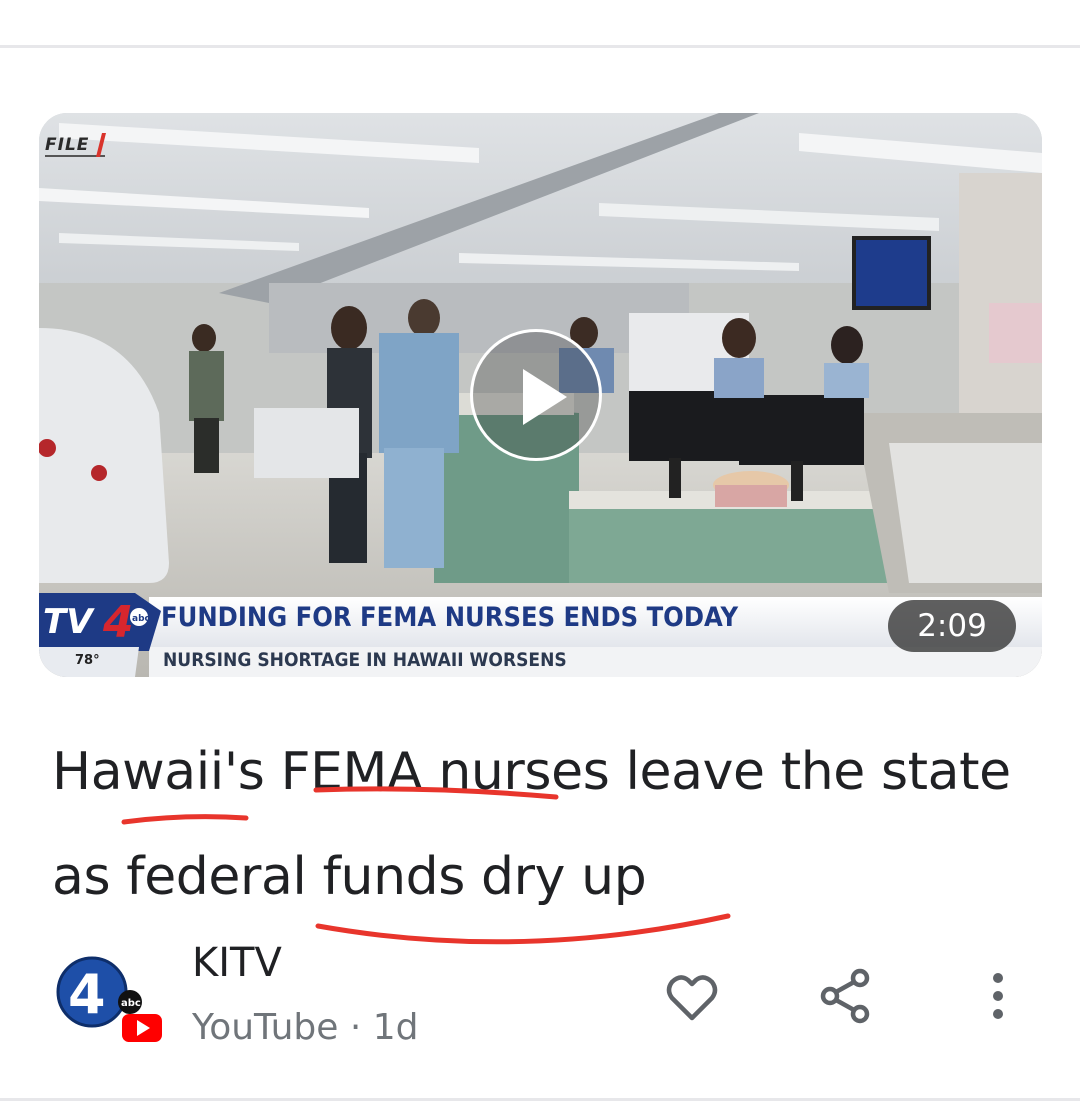 This screenshot has height=1111, width=1080. I want to click on kitv-channel-logo: 4 abc, so click(109, 999).